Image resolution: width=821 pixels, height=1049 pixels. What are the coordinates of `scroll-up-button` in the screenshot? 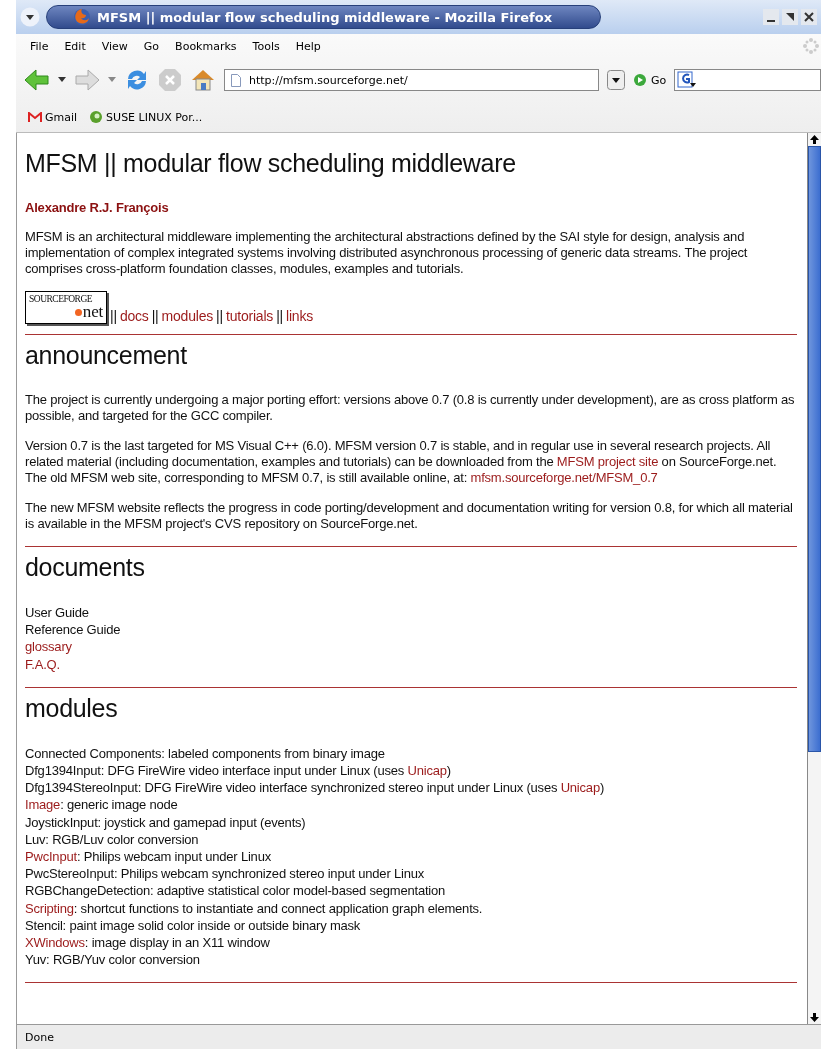 It's located at (814, 139).